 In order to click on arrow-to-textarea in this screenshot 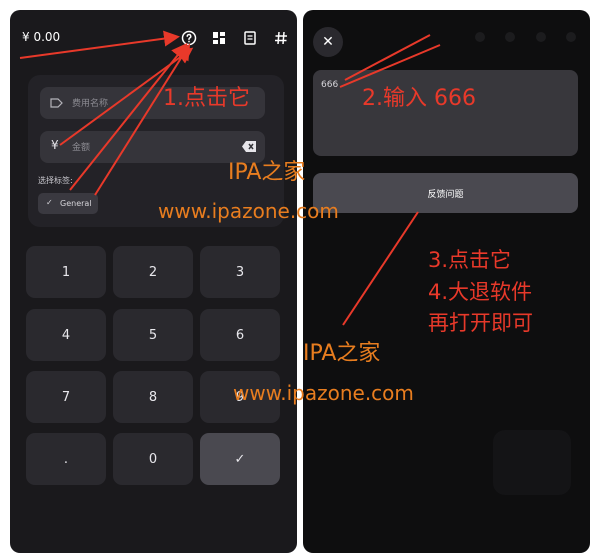, I will do `click(387, 57)`.